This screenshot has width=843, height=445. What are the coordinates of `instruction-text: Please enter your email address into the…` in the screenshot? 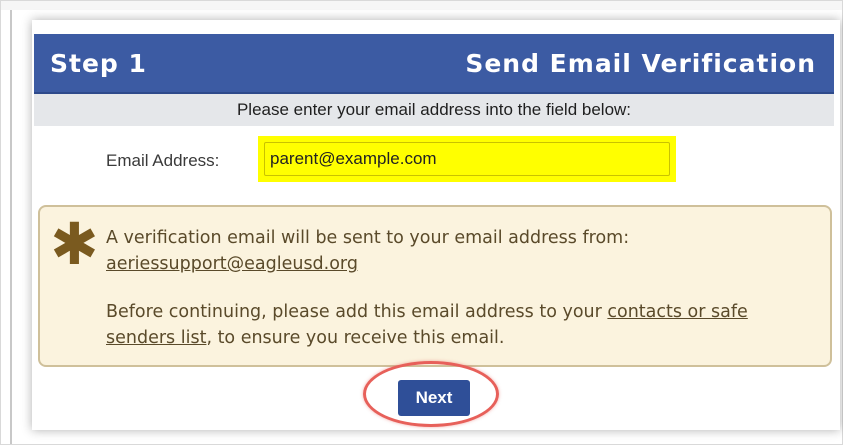 It's located at (434, 109).